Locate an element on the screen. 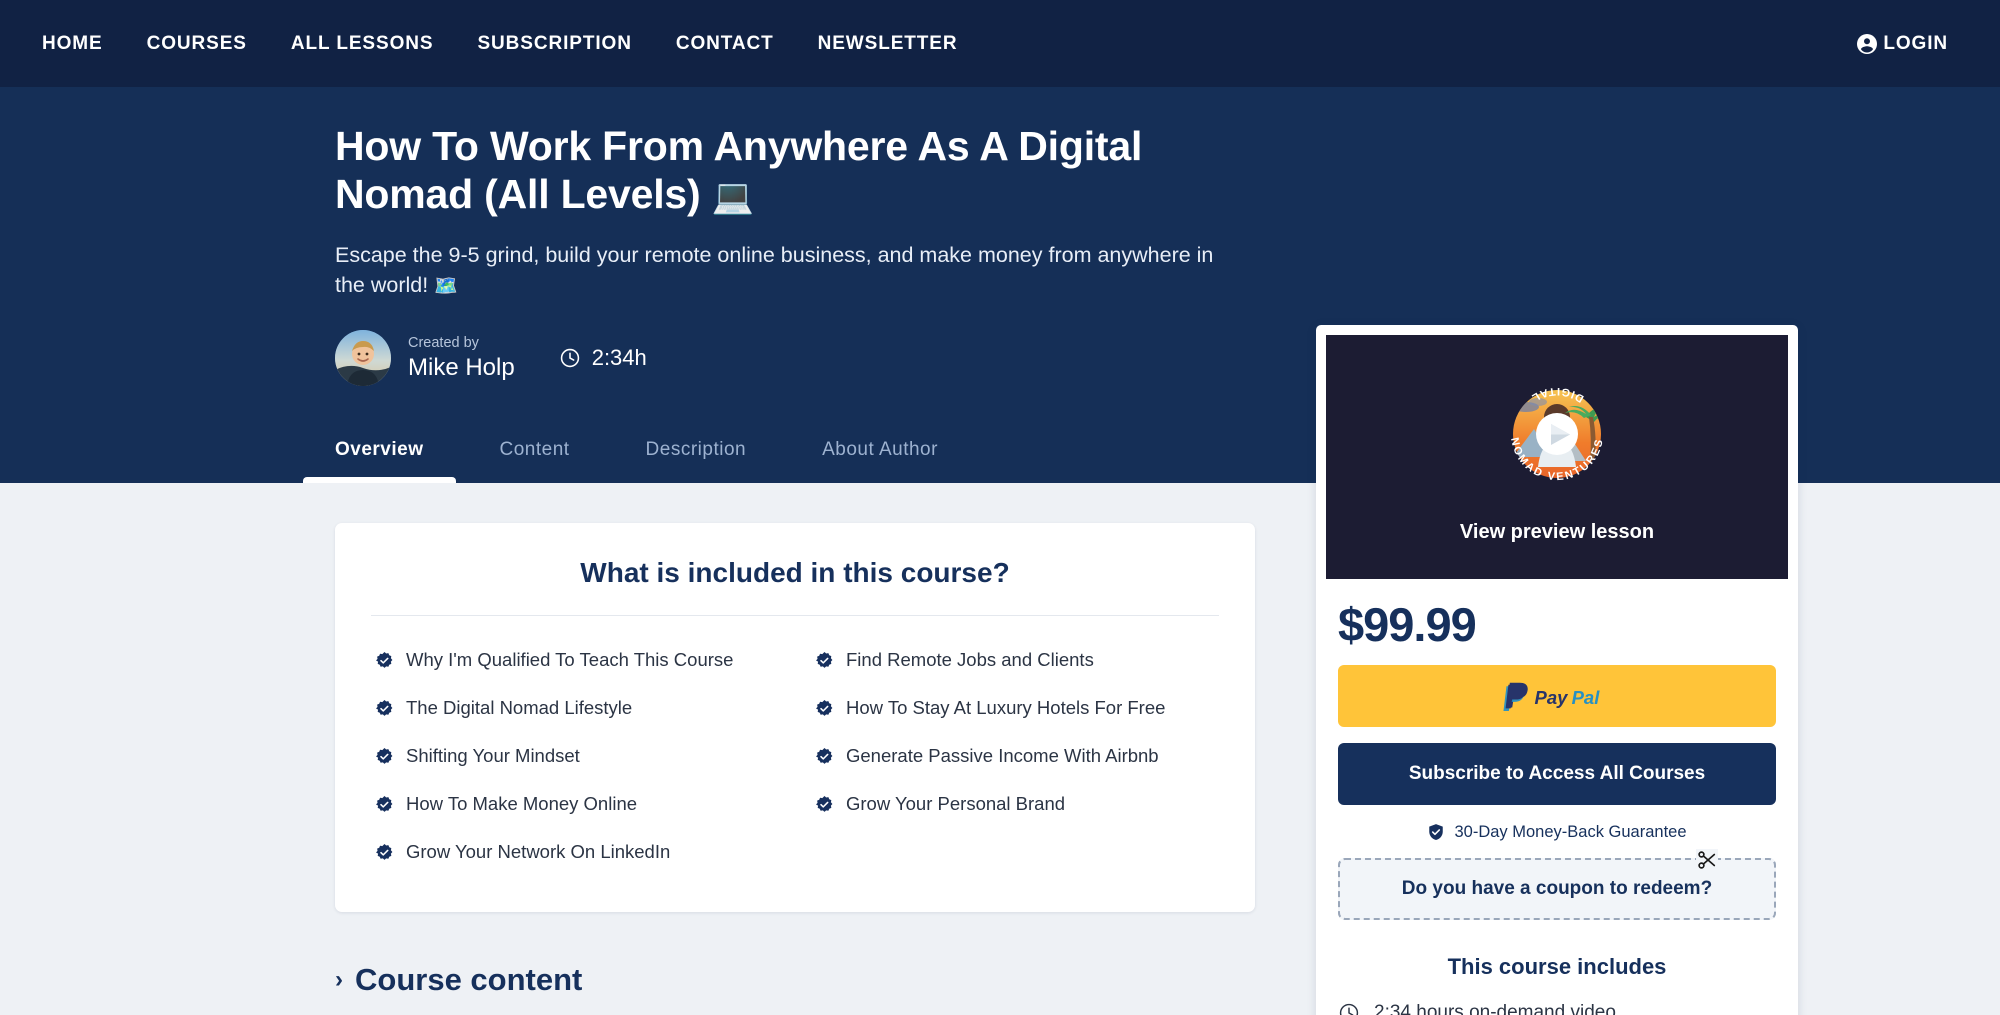 The image size is (2000, 1015). course-duration-label: 2:34h is located at coordinates (619, 358).